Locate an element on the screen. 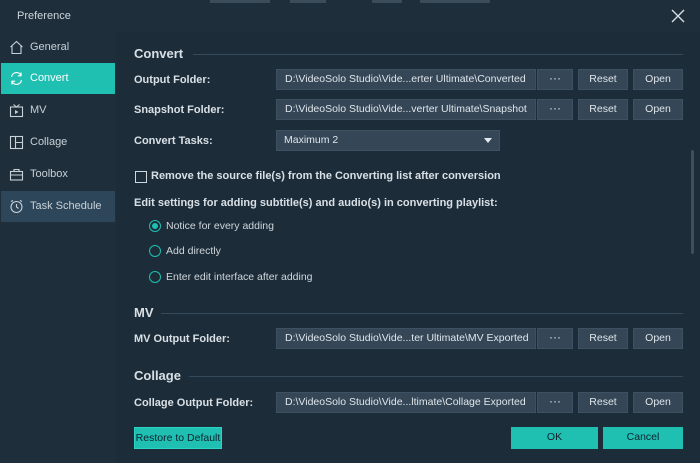 Image resolution: width=700 pixels, height=463 pixels. sidebar-item-label: Toolbox is located at coordinates (49, 174).